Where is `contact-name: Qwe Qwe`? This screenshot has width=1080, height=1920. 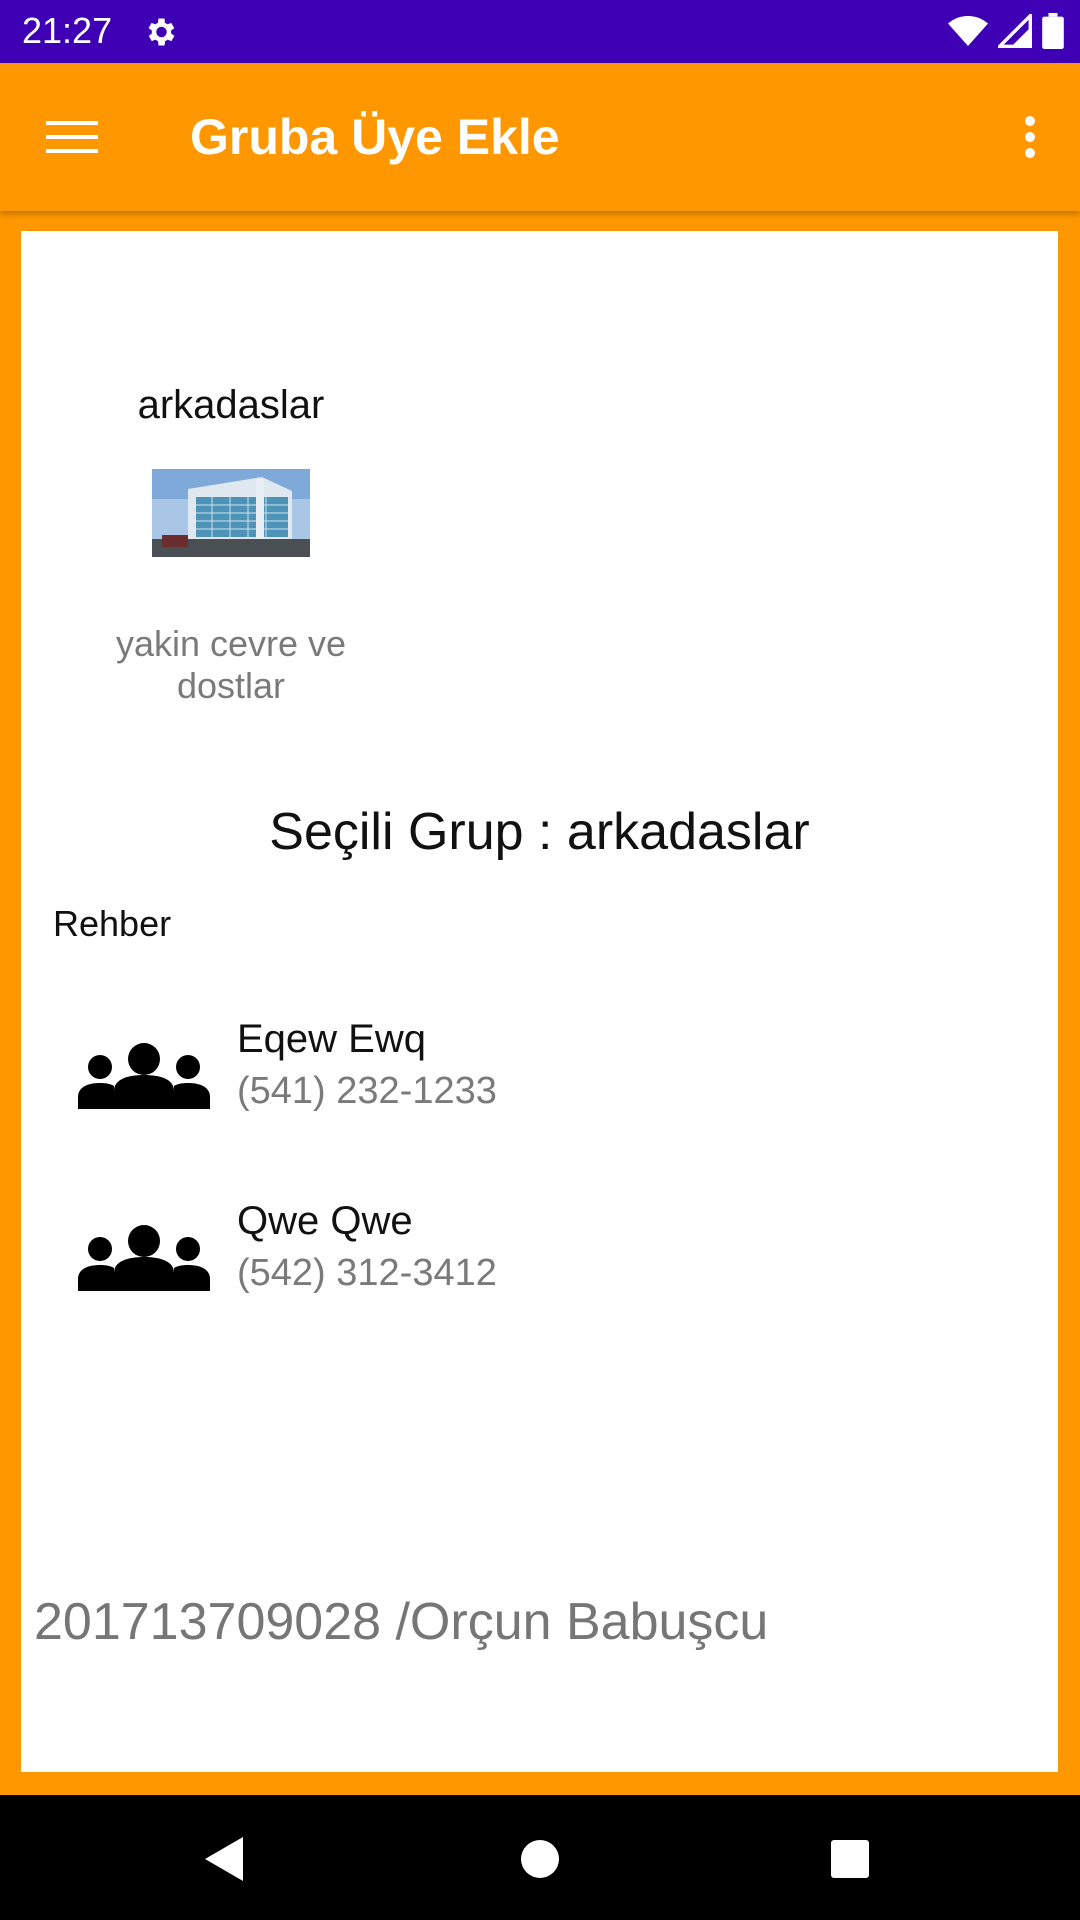
contact-name: Qwe Qwe is located at coordinates (325, 1221).